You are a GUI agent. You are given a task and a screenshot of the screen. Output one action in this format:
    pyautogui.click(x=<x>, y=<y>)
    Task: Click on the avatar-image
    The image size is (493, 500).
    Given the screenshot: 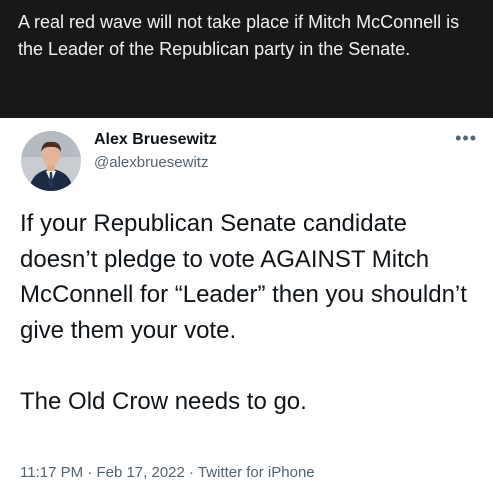 What is the action you would take?
    pyautogui.click(x=51, y=161)
    